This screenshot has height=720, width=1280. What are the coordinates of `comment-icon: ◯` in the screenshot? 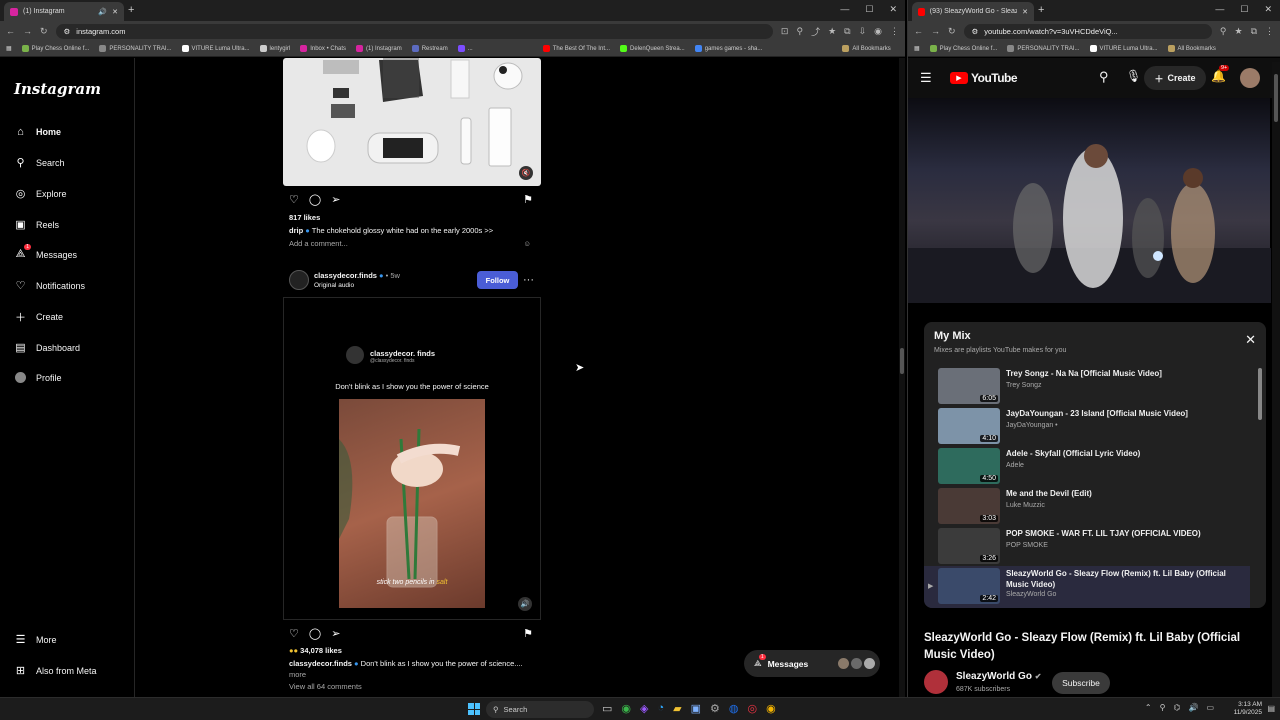 It's located at (315, 633).